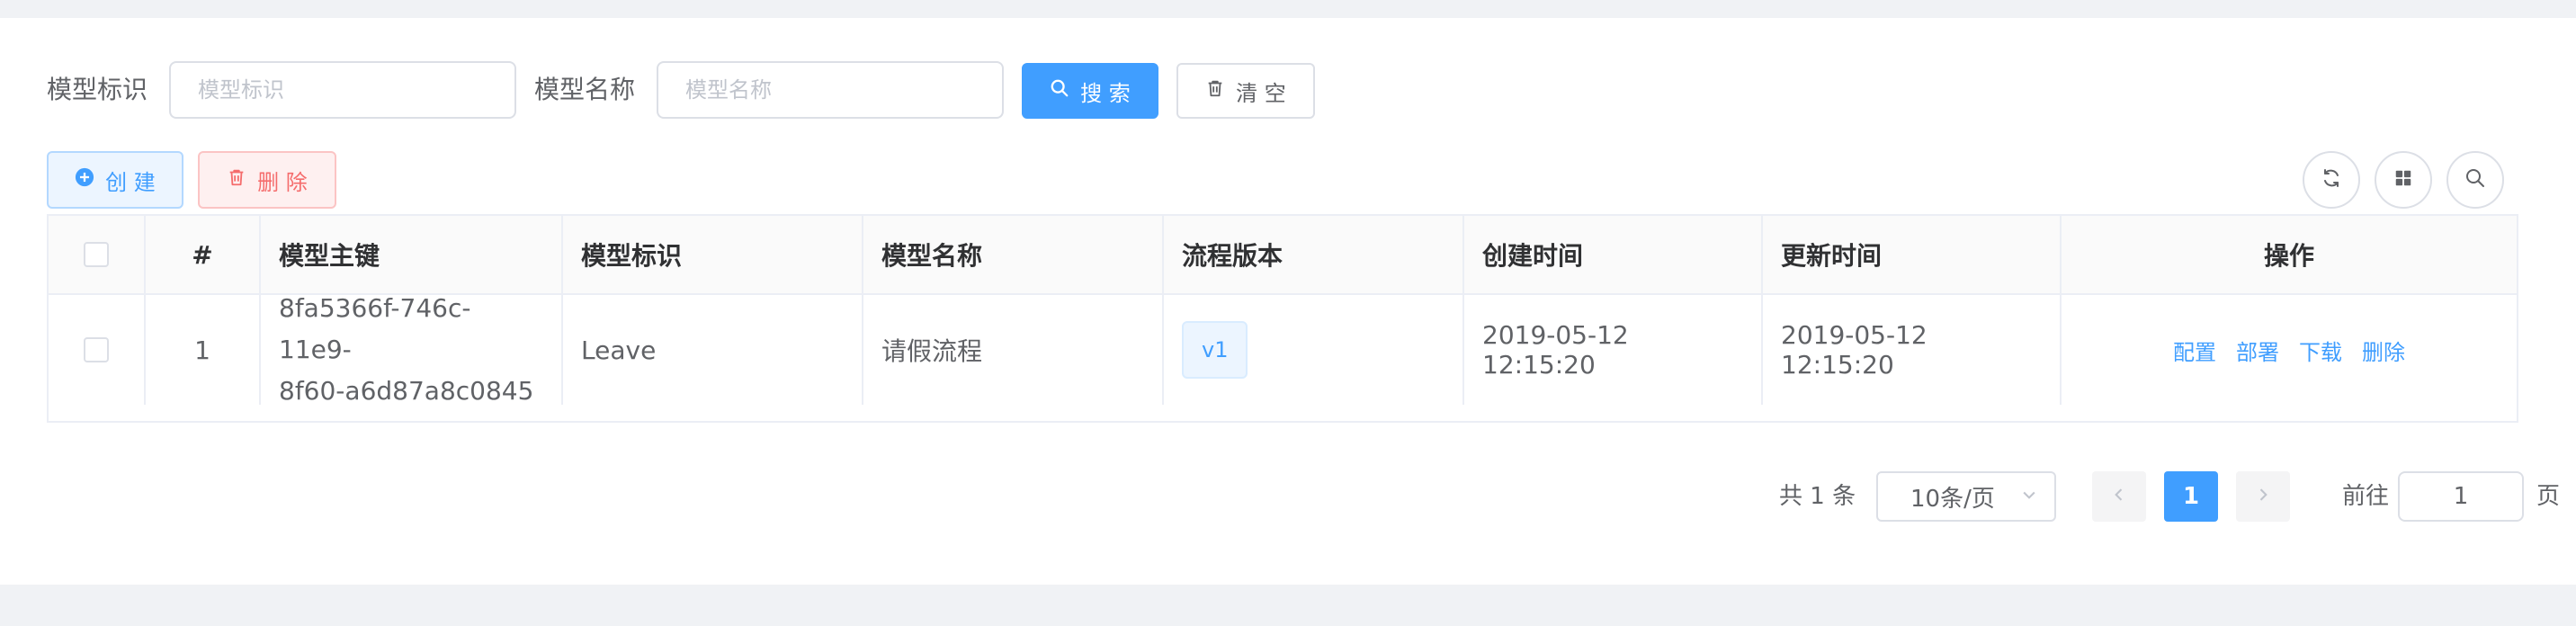 The width and height of the screenshot is (2576, 626). I want to click on chevron-right-icon, so click(2263, 497).